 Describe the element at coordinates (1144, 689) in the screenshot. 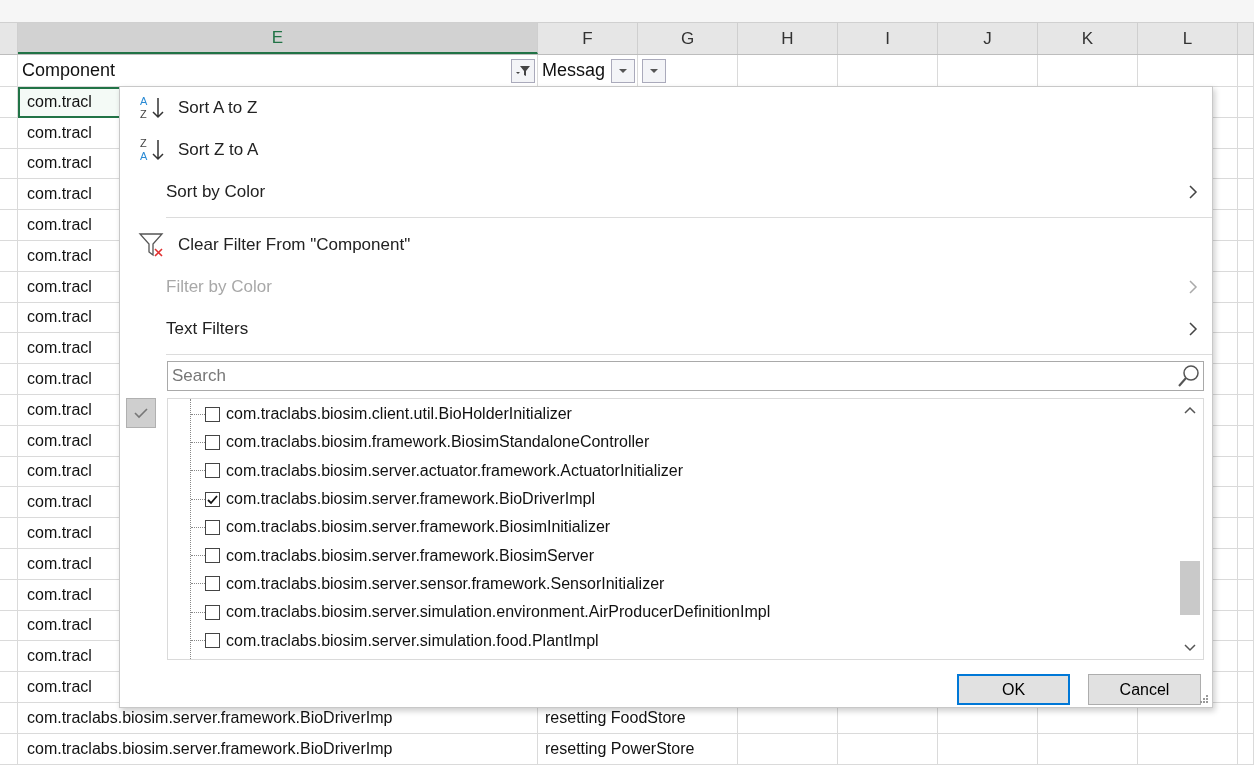

I see `cancel-button: Cancel` at that location.